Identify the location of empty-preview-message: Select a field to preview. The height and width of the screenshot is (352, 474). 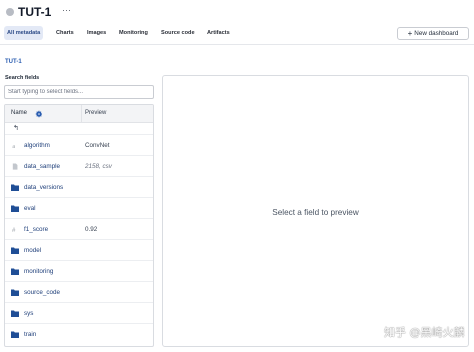
(315, 212).